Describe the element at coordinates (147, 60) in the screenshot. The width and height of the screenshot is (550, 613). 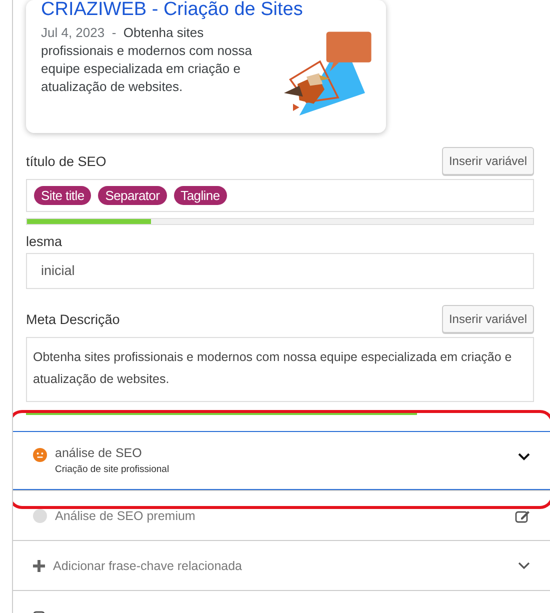
I see `preview-description: Jul 4, 2023 - Obtenha sites profissionais e modernos com nossa equipe especializada em criação e atualização de websites.` at that location.